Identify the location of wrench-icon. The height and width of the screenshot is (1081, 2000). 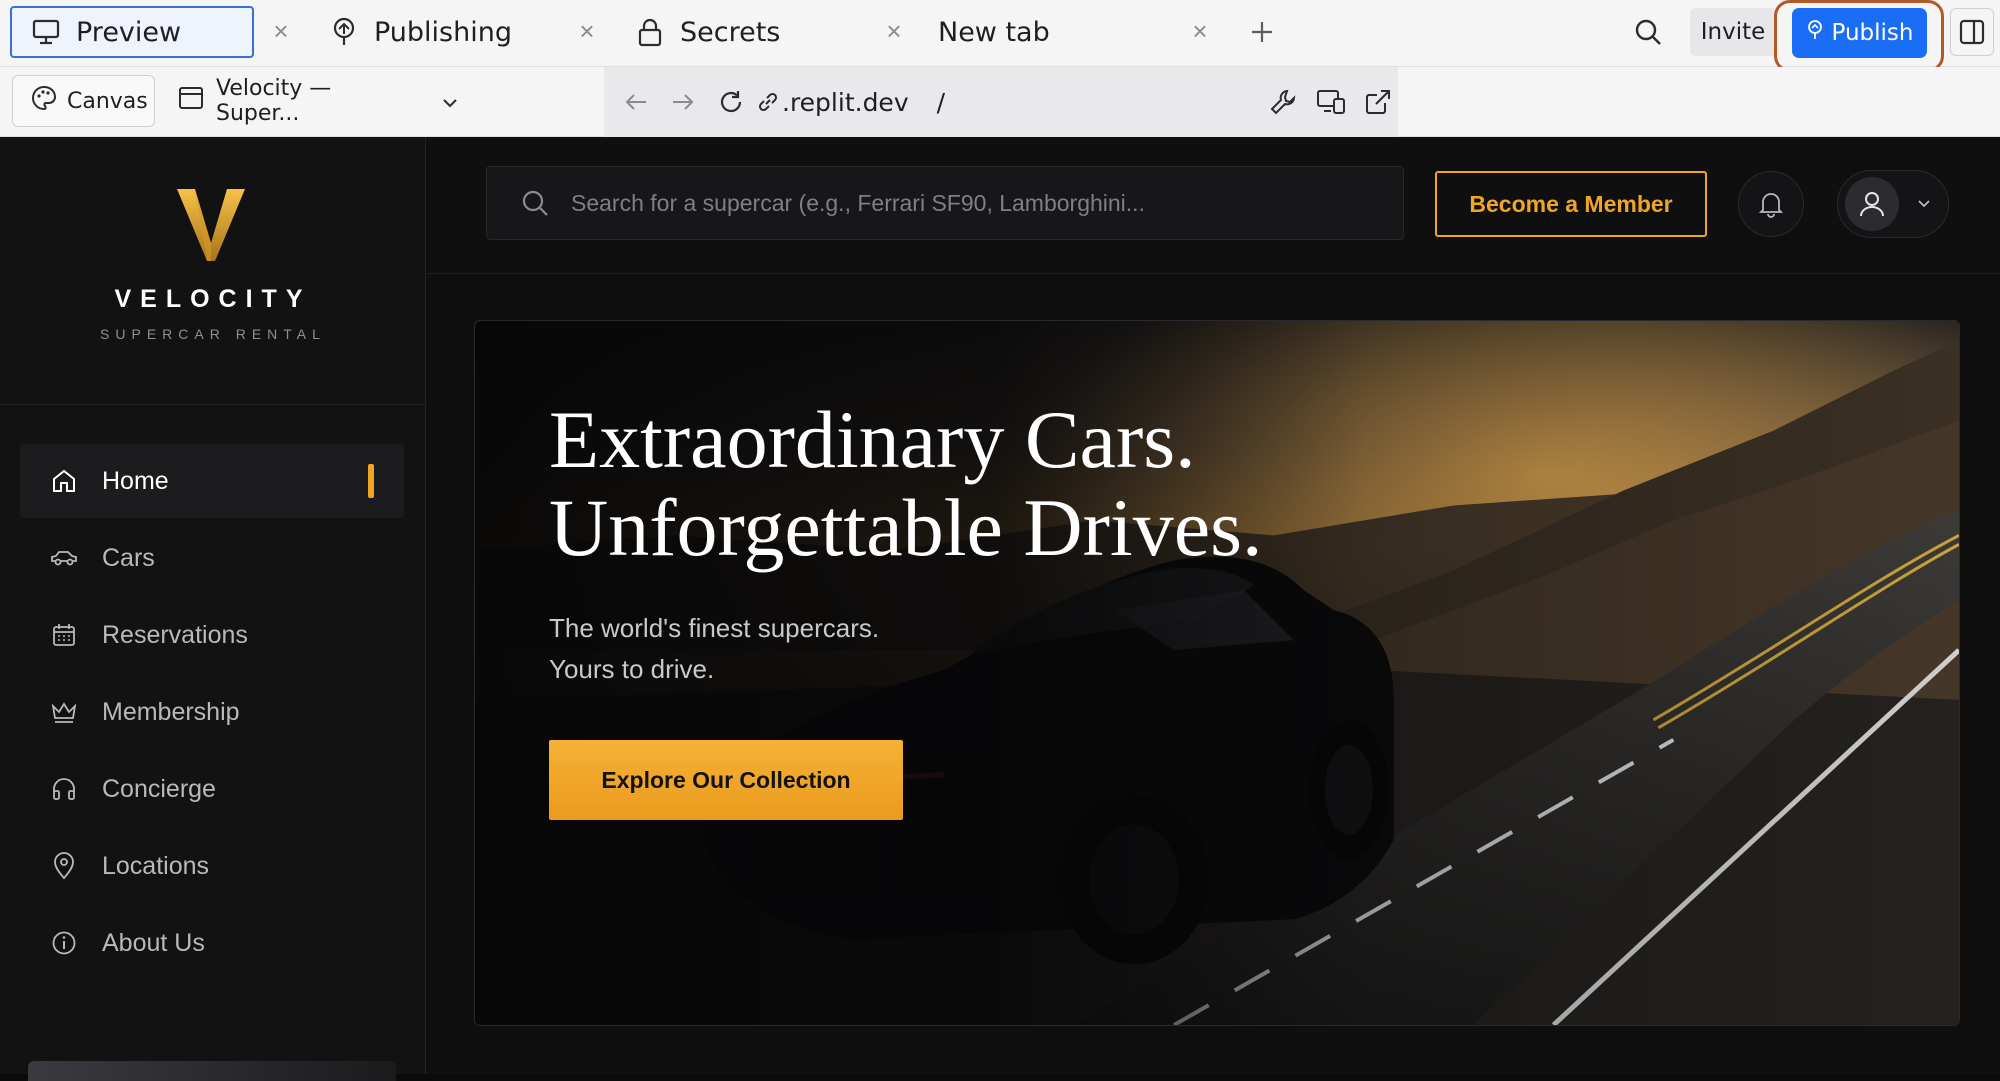
(1283, 102).